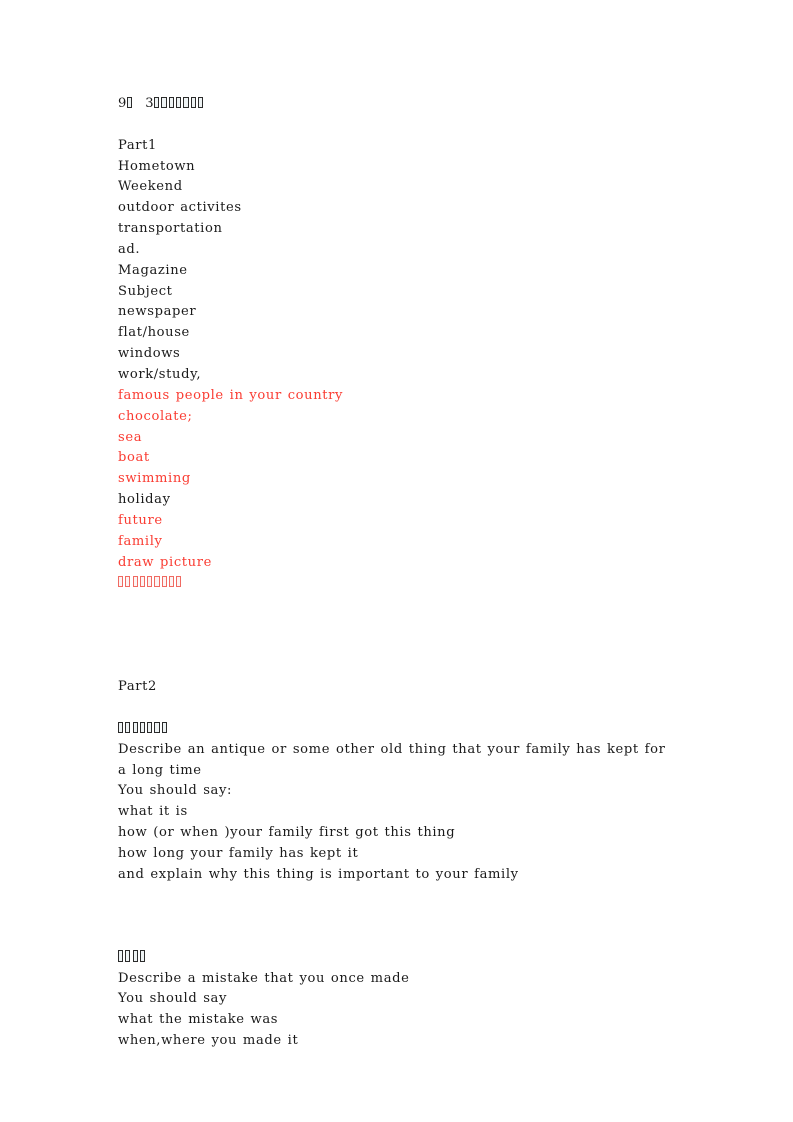 The height and width of the screenshot is (1122, 793). I want to click on part1-item-chocolate: chocolate;, so click(155, 416).